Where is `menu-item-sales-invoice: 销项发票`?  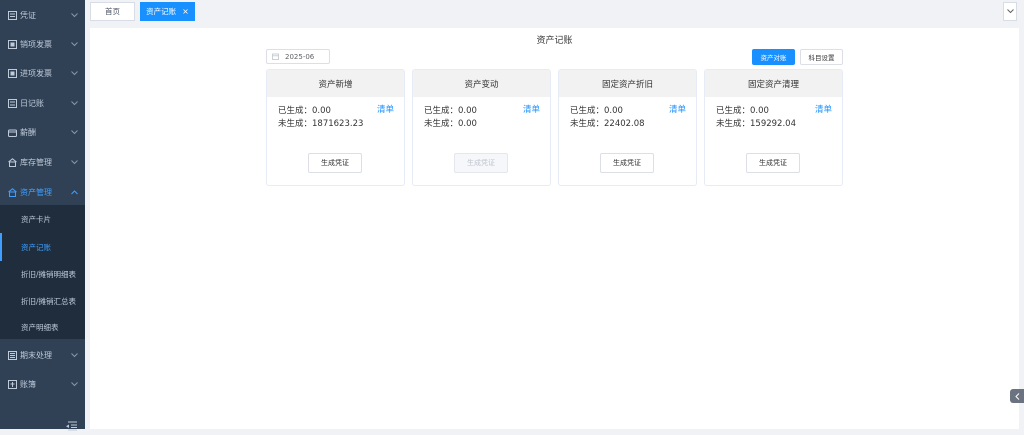 menu-item-sales-invoice: 销项发票 is located at coordinates (42, 44).